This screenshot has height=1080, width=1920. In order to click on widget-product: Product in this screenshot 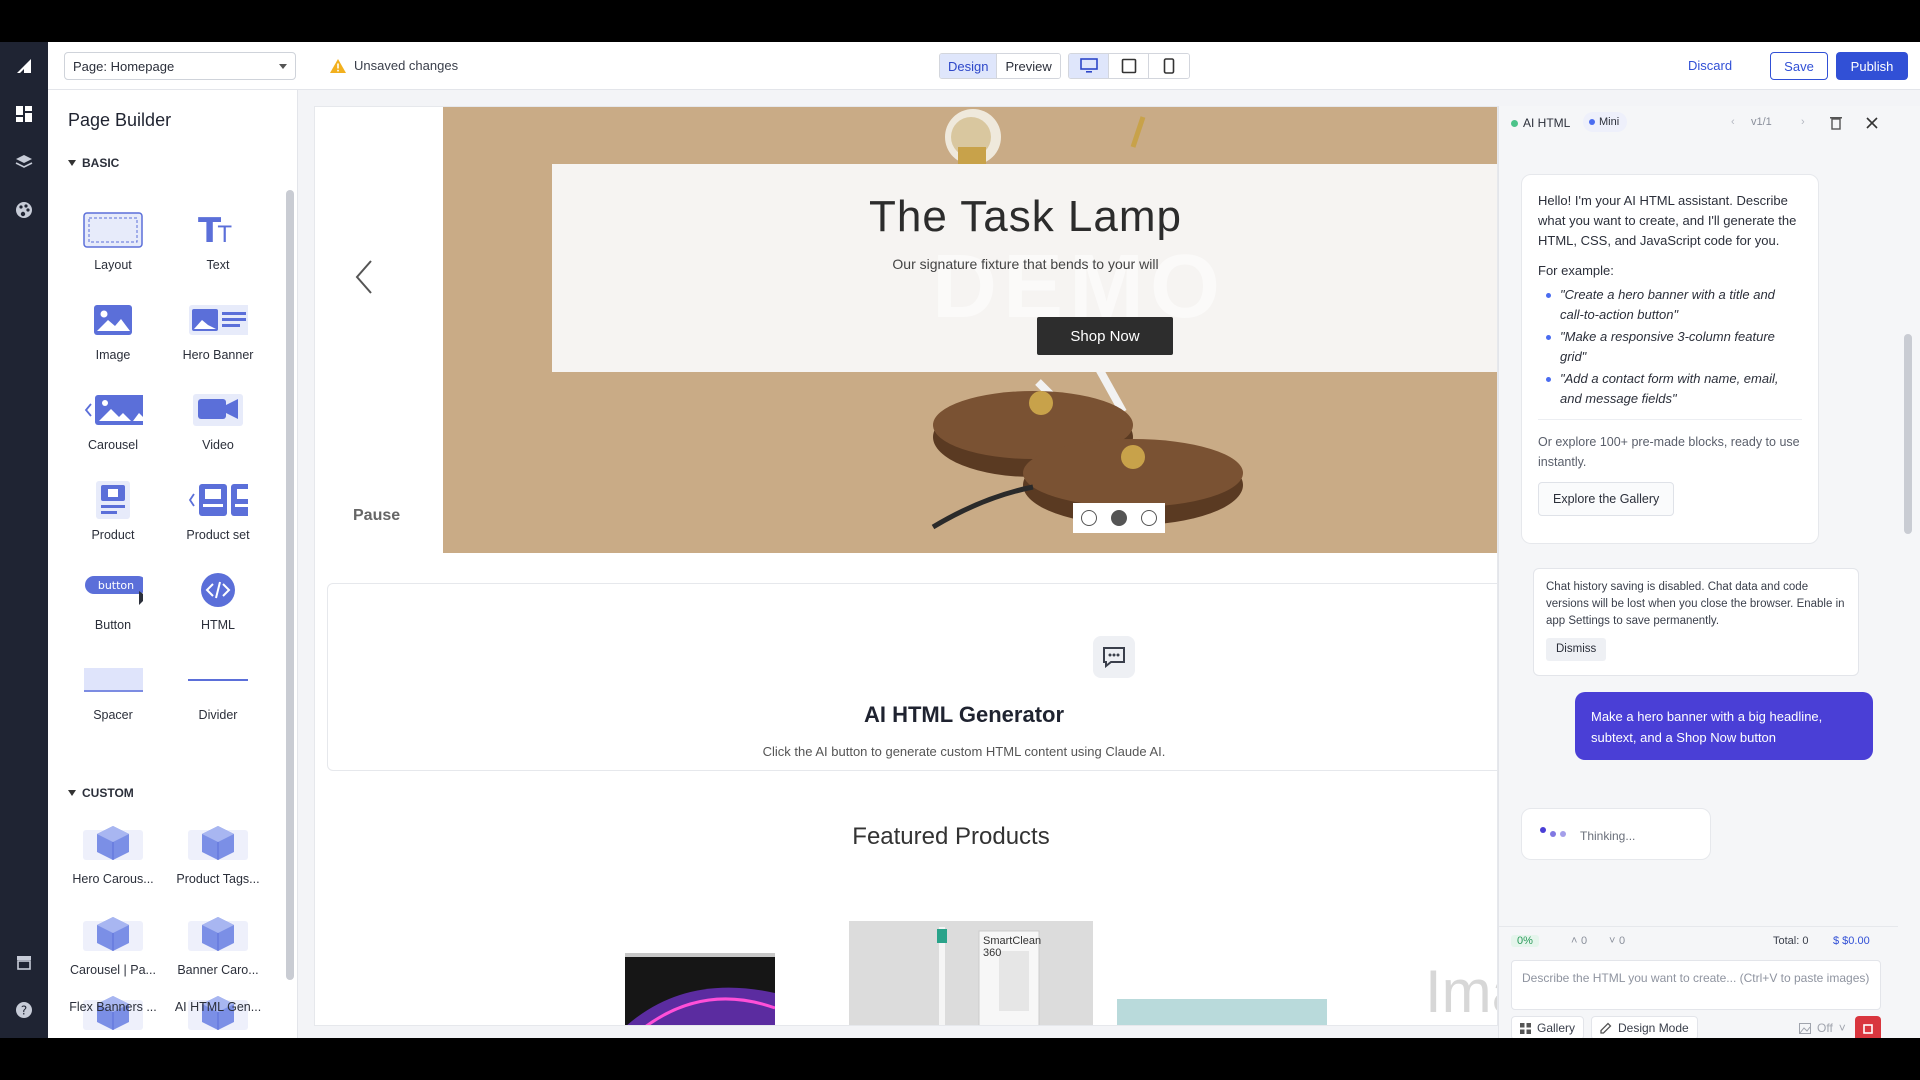, I will do `click(113, 510)`.